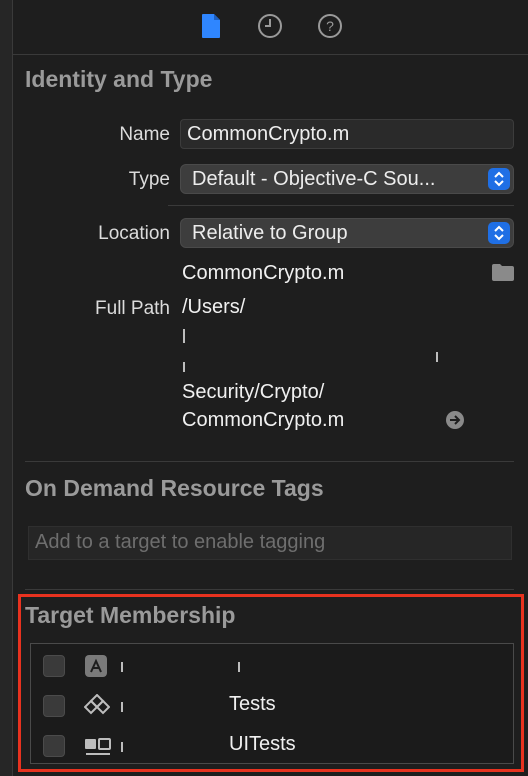  I want to click on full-path-line: Security/Crypto/, so click(253, 392).